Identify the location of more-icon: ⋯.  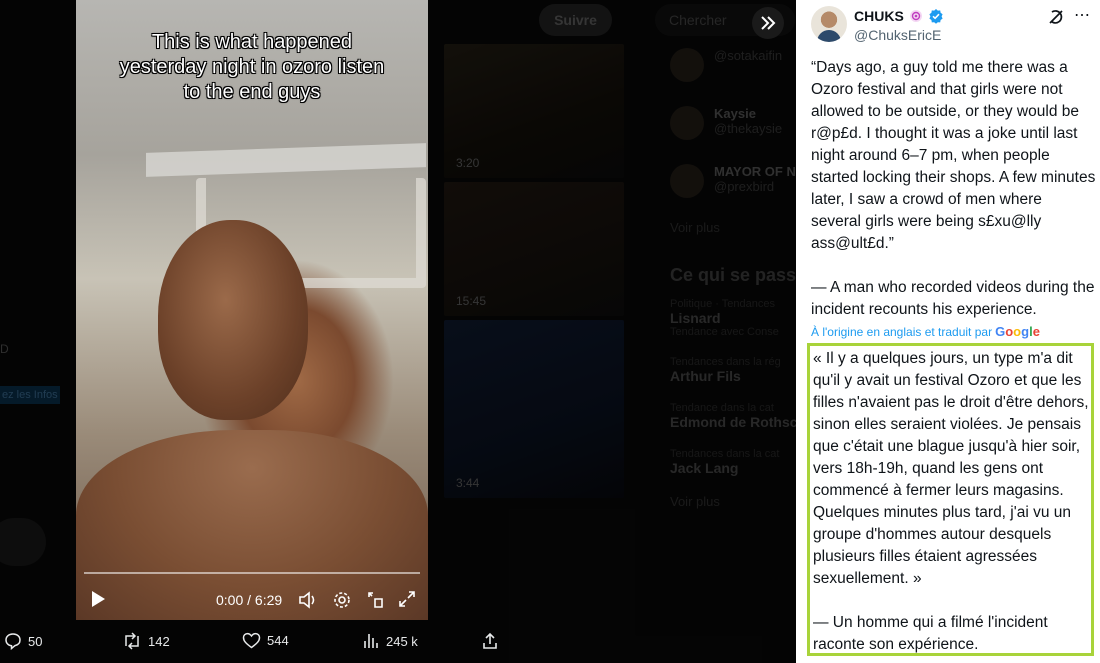
(1082, 15).